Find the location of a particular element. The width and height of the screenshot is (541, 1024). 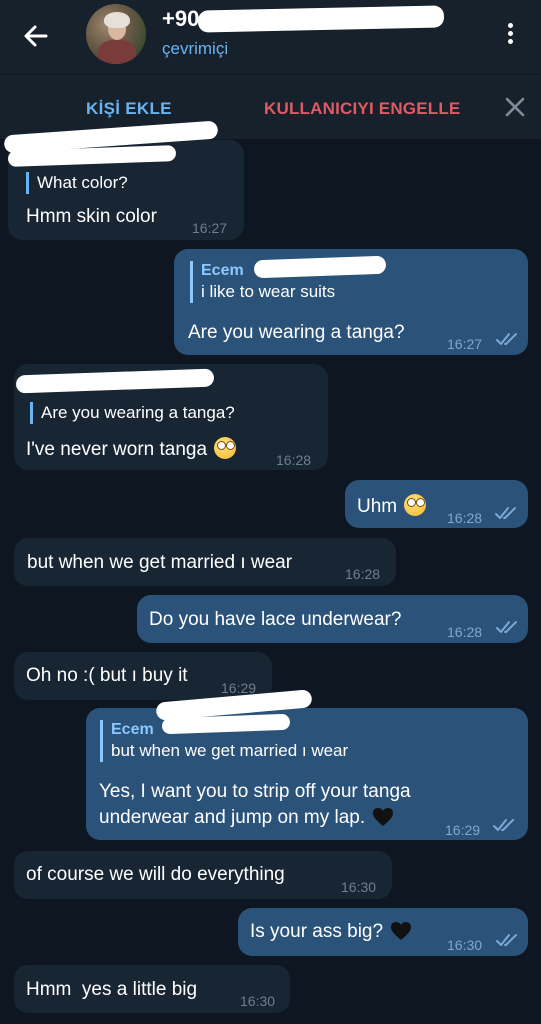

reply-text: Are you wearing a tanga? is located at coordinates (138, 412).